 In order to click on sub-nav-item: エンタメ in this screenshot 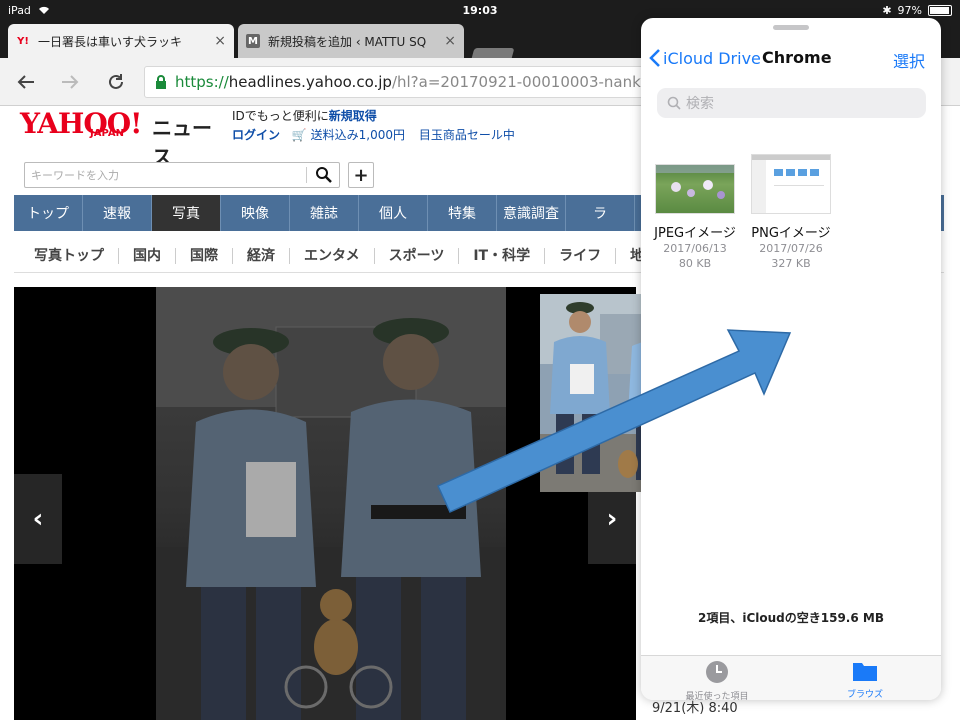, I will do `click(332, 256)`.